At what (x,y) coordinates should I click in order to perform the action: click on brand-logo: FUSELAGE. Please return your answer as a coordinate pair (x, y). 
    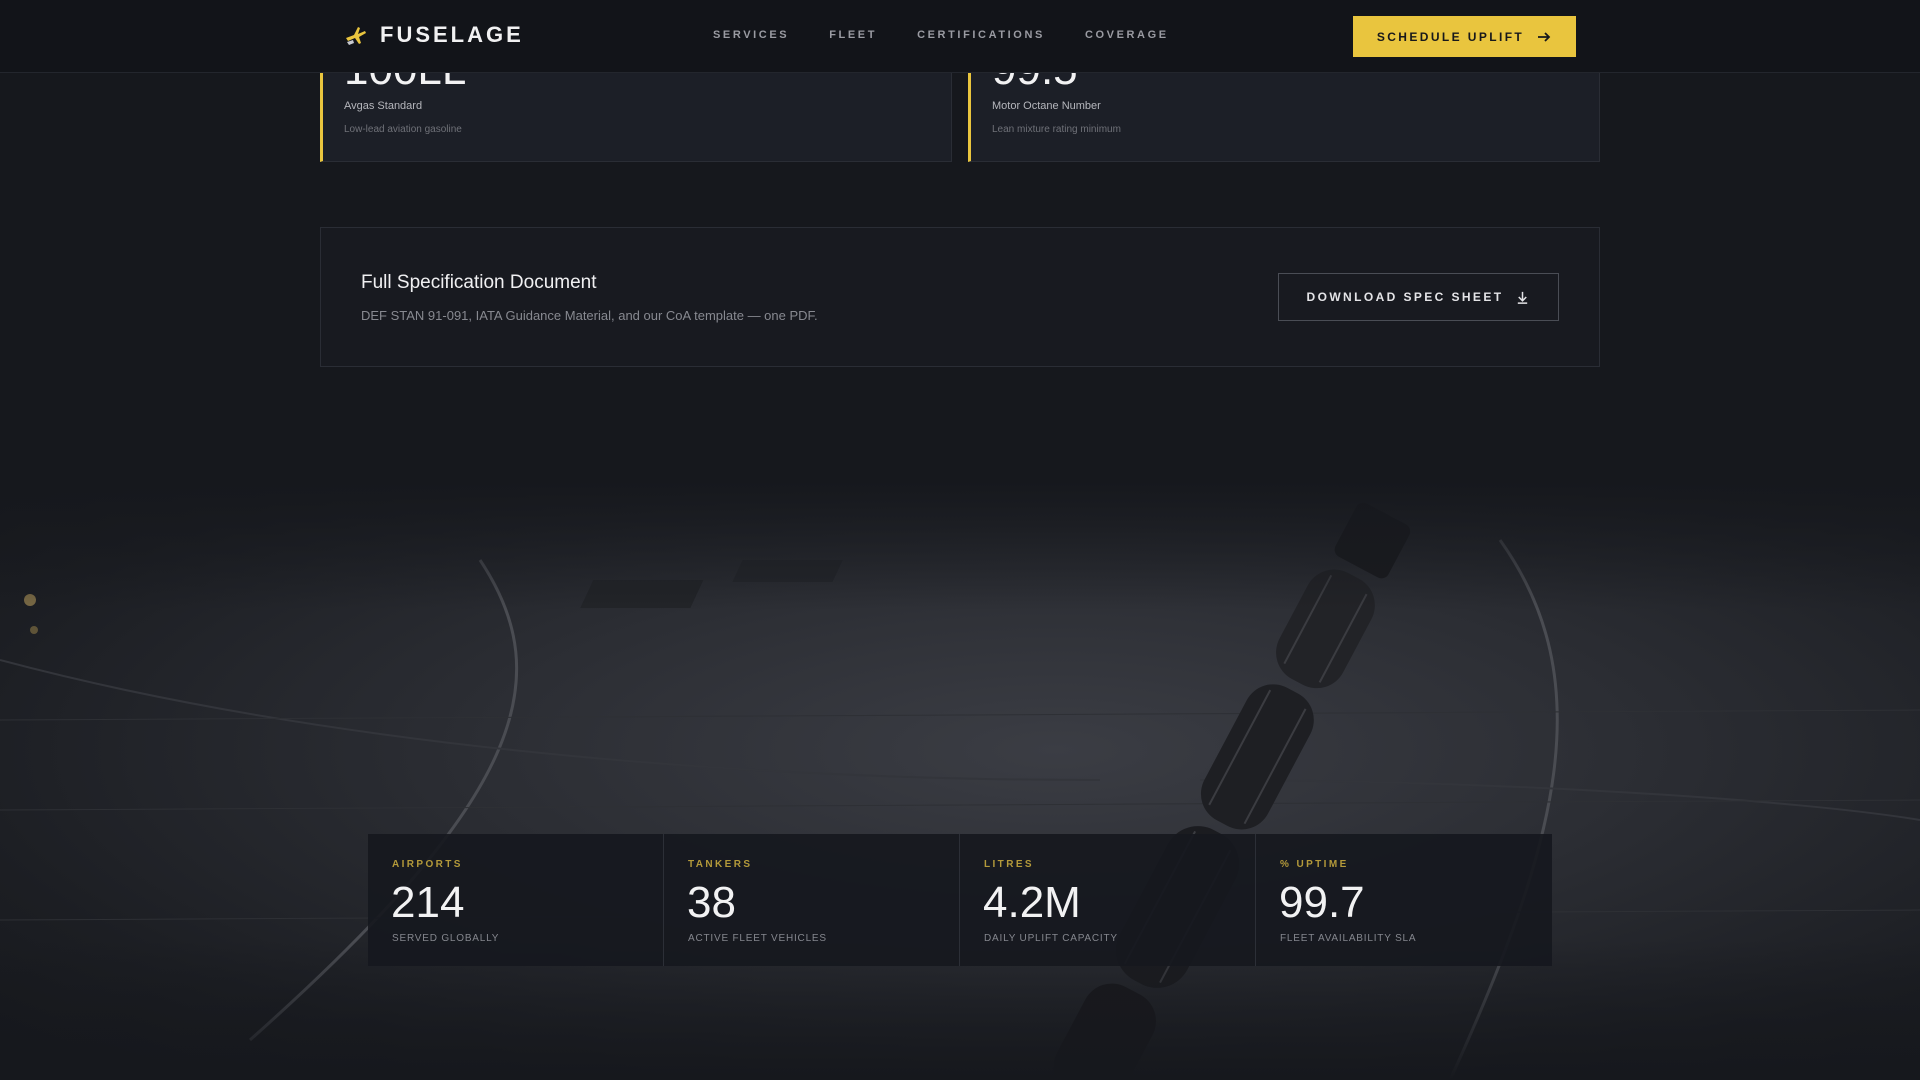
    Looking at the image, I should click on (434, 35).